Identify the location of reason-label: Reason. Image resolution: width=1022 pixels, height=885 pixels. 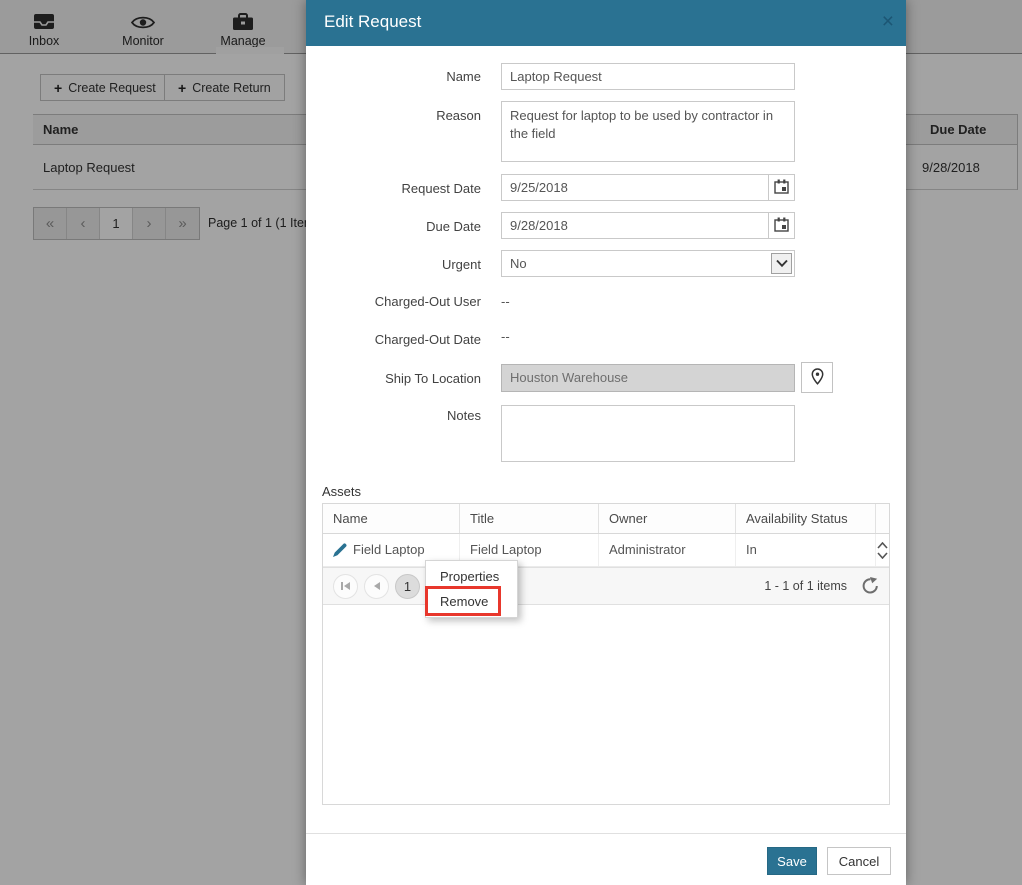
(458, 115).